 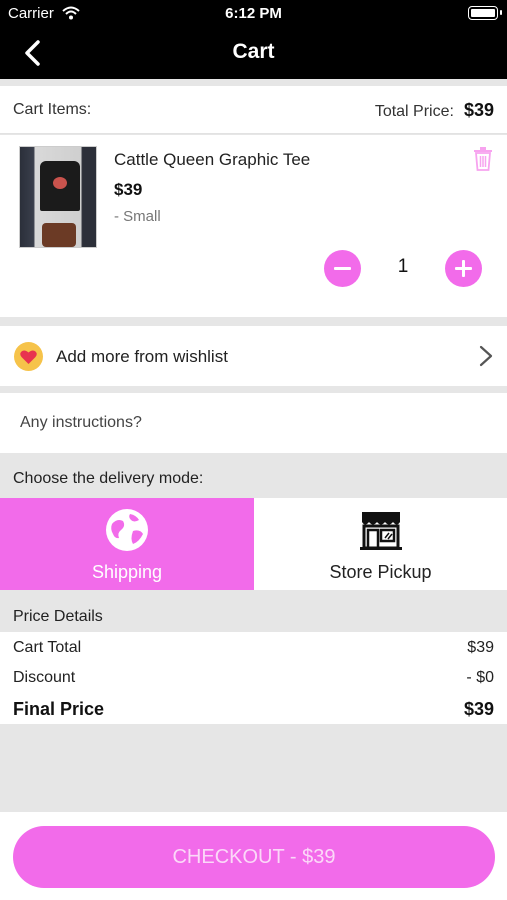 I want to click on shipping-label: Shipping, so click(x=127, y=572).